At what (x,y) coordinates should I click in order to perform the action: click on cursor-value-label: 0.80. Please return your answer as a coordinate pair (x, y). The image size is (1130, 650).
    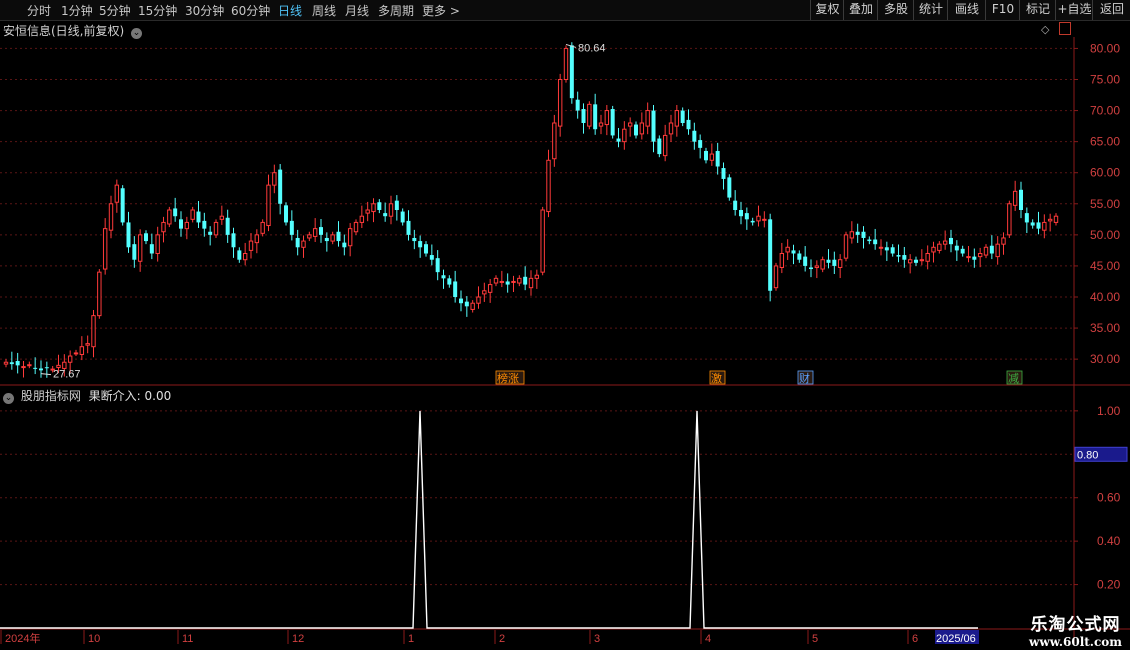
    Looking at the image, I should click on (1087, 455).